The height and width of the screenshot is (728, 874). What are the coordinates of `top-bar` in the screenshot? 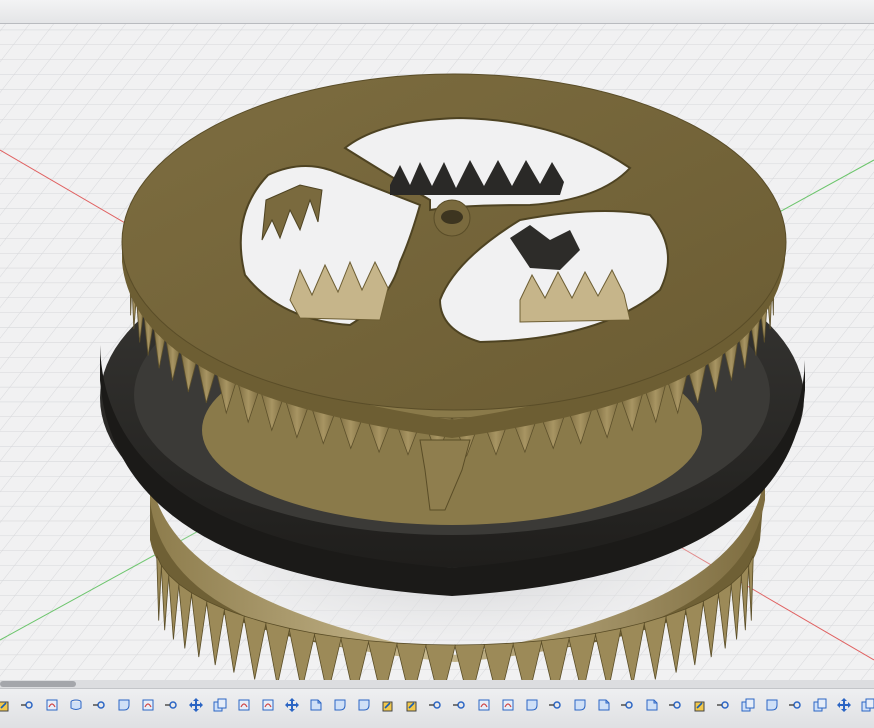 It's located at (437, 12).